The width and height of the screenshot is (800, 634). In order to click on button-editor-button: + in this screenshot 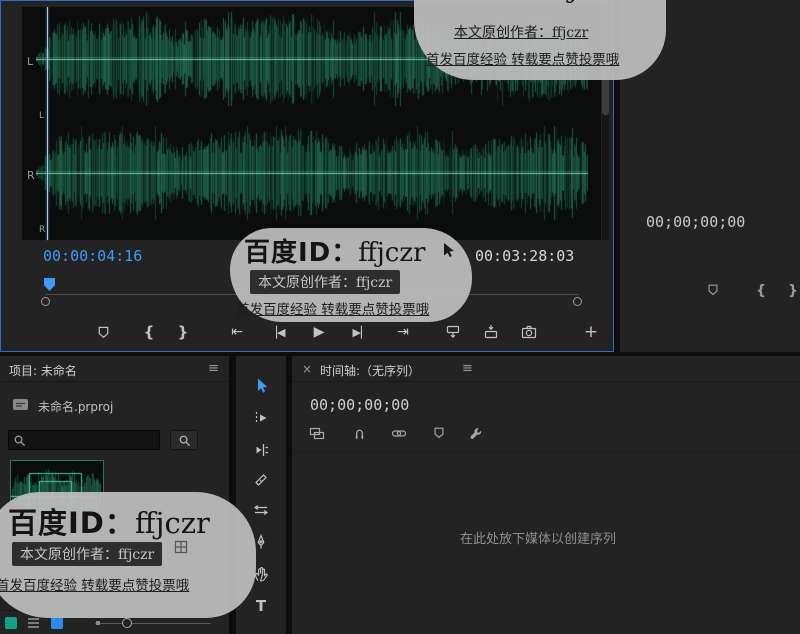, I will do `click(591, 332)`.